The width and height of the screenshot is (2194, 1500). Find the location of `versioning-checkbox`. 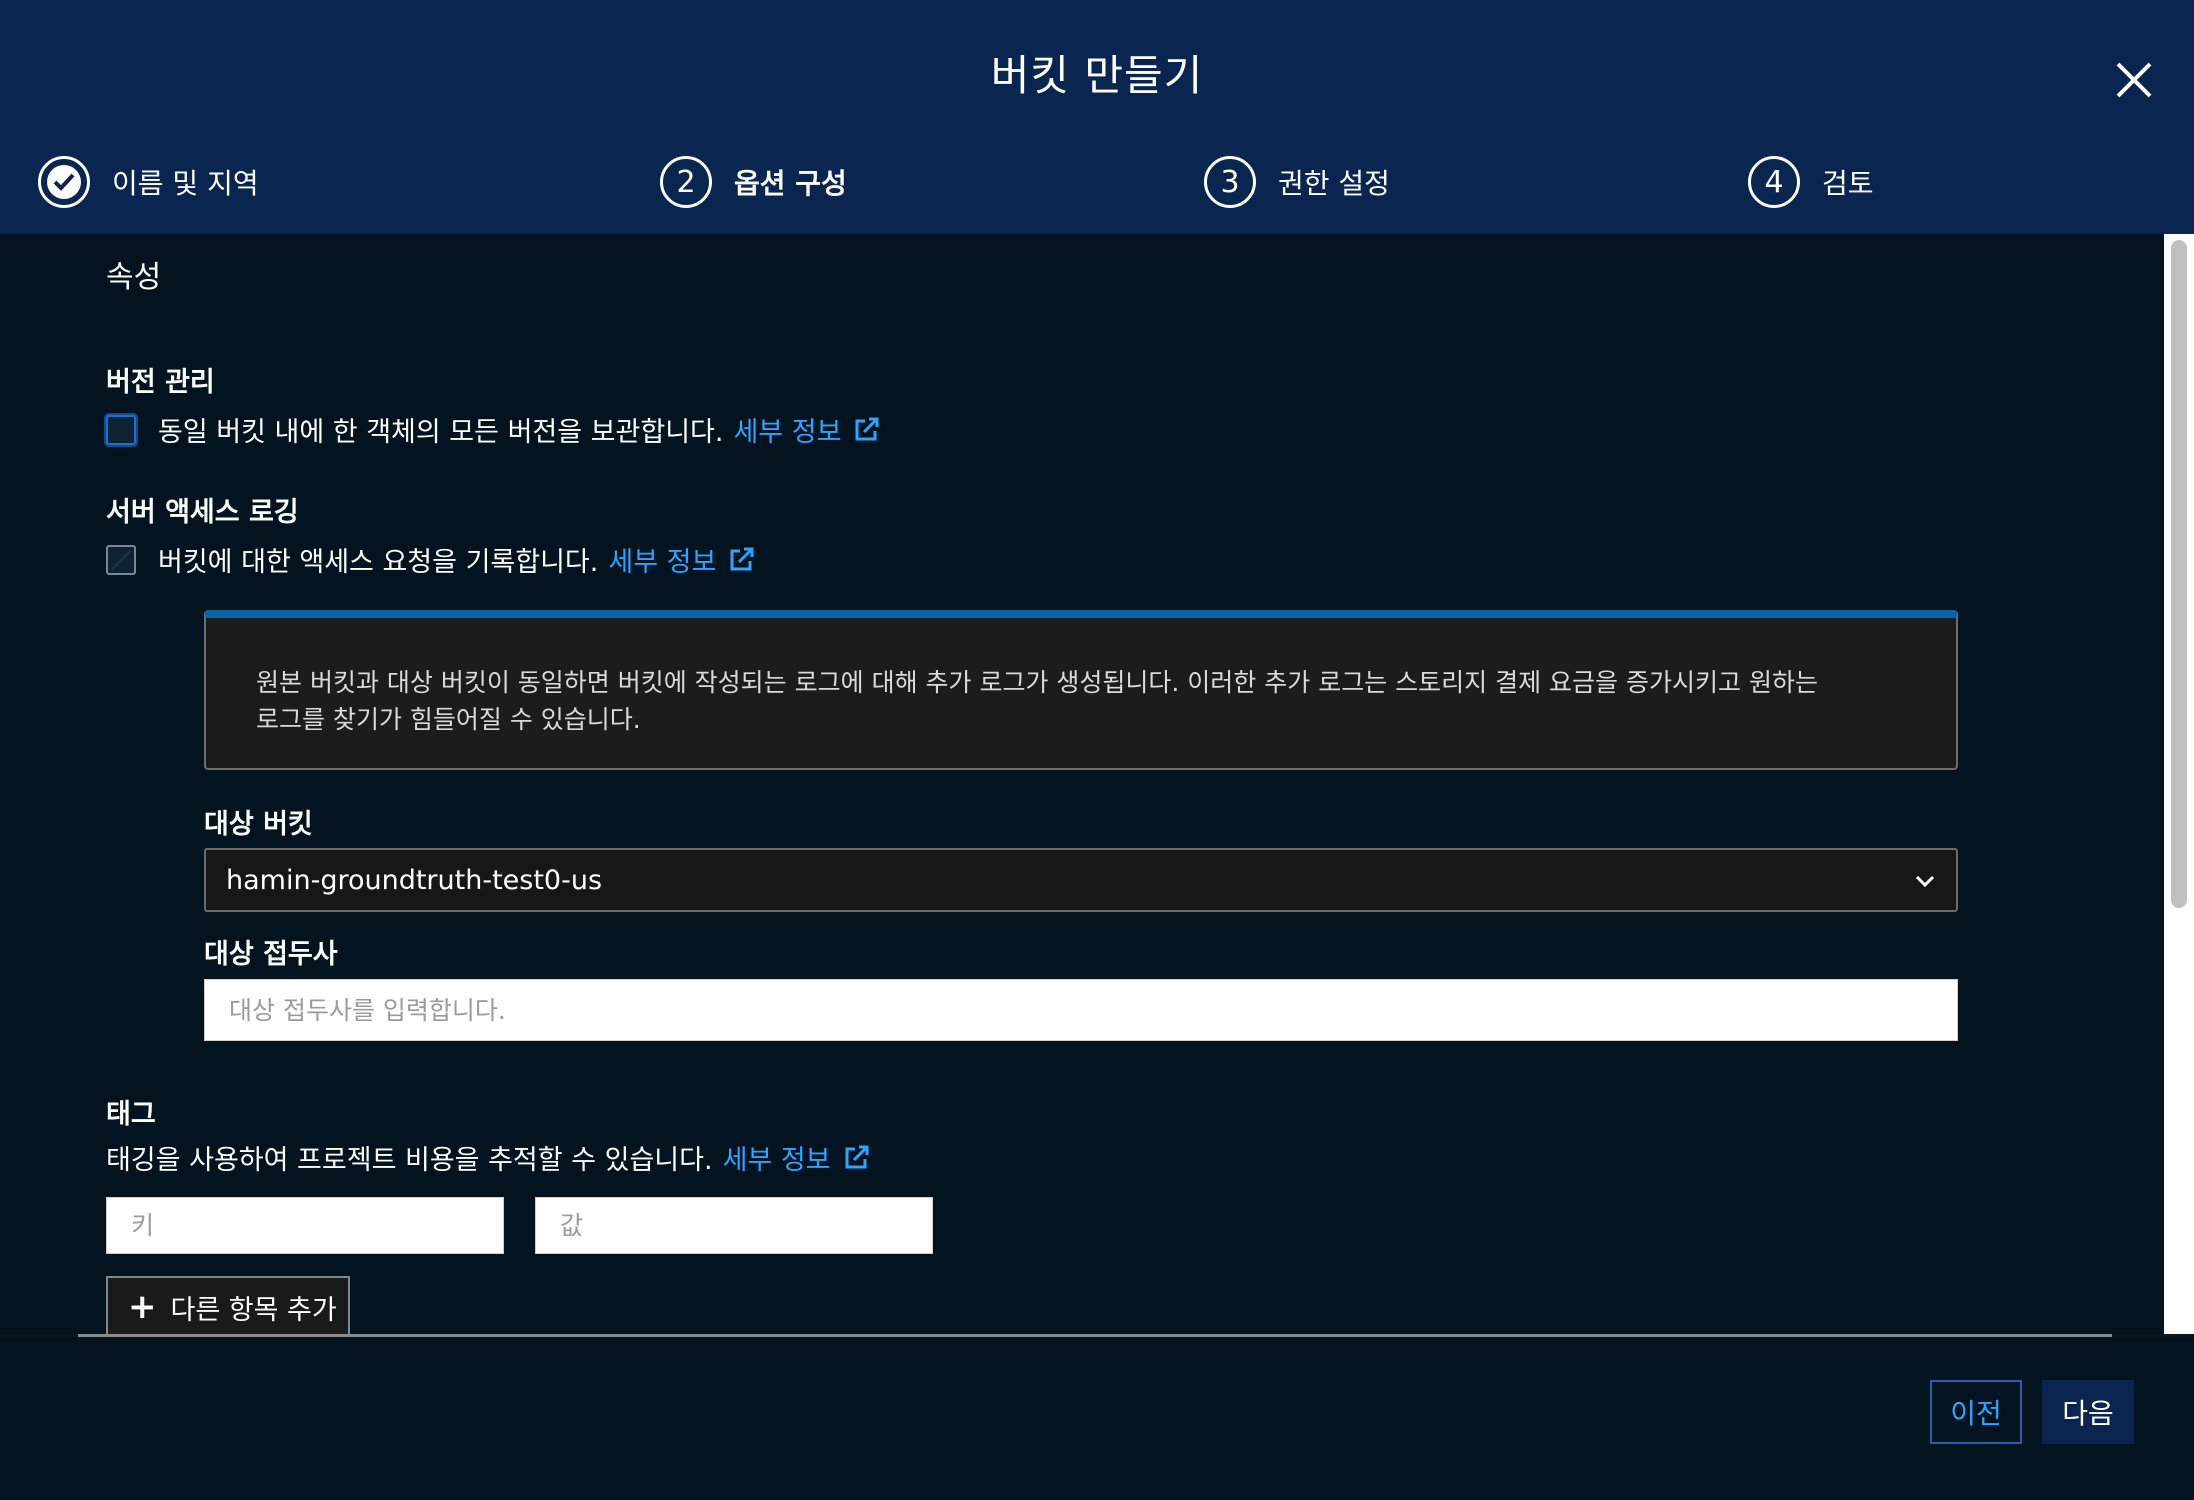

versioning-checkbox is located at coordinates (121, 429).